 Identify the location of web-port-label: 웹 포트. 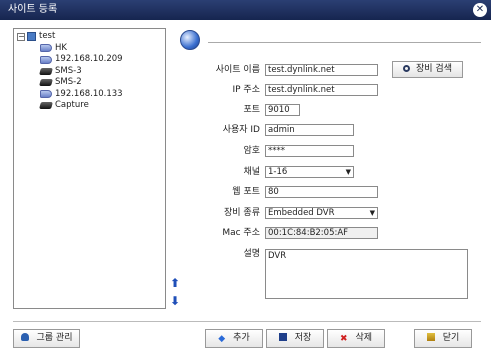
(246, 192).